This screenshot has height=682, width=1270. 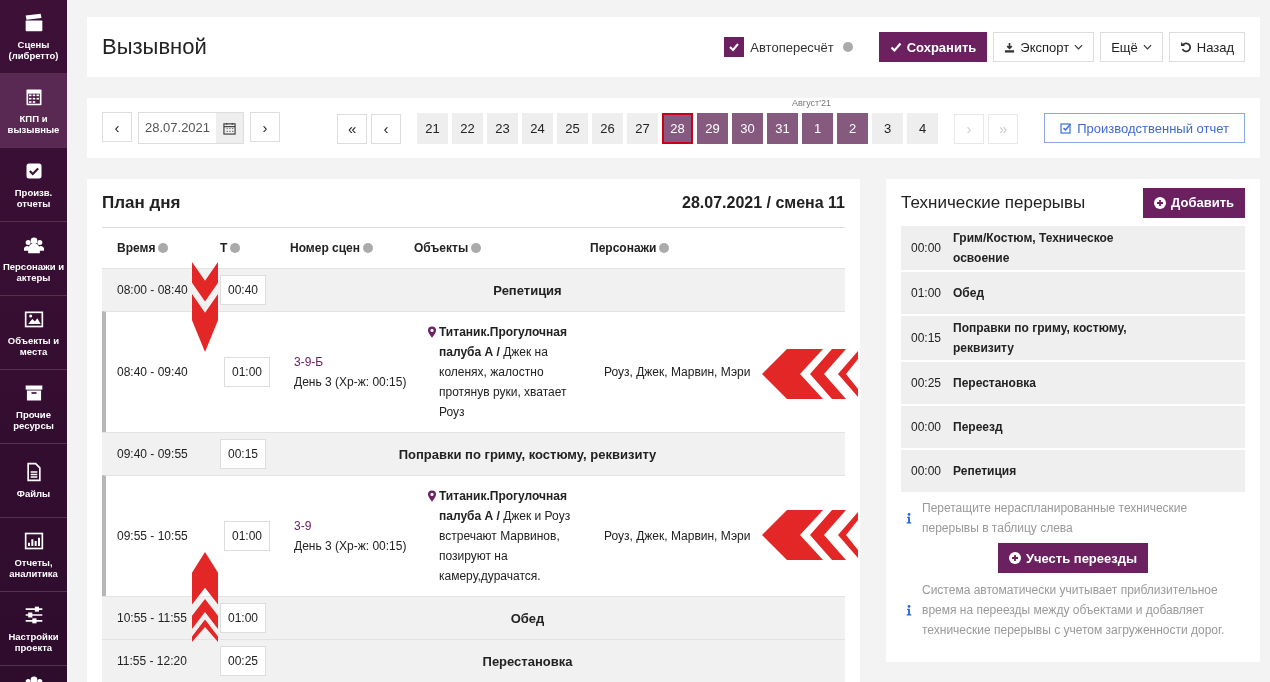 What do you see at coordinates (1144, 128) in the screenshot?
I see `production-report-button: Производственный отчет` at bounding box center [1144, 128].